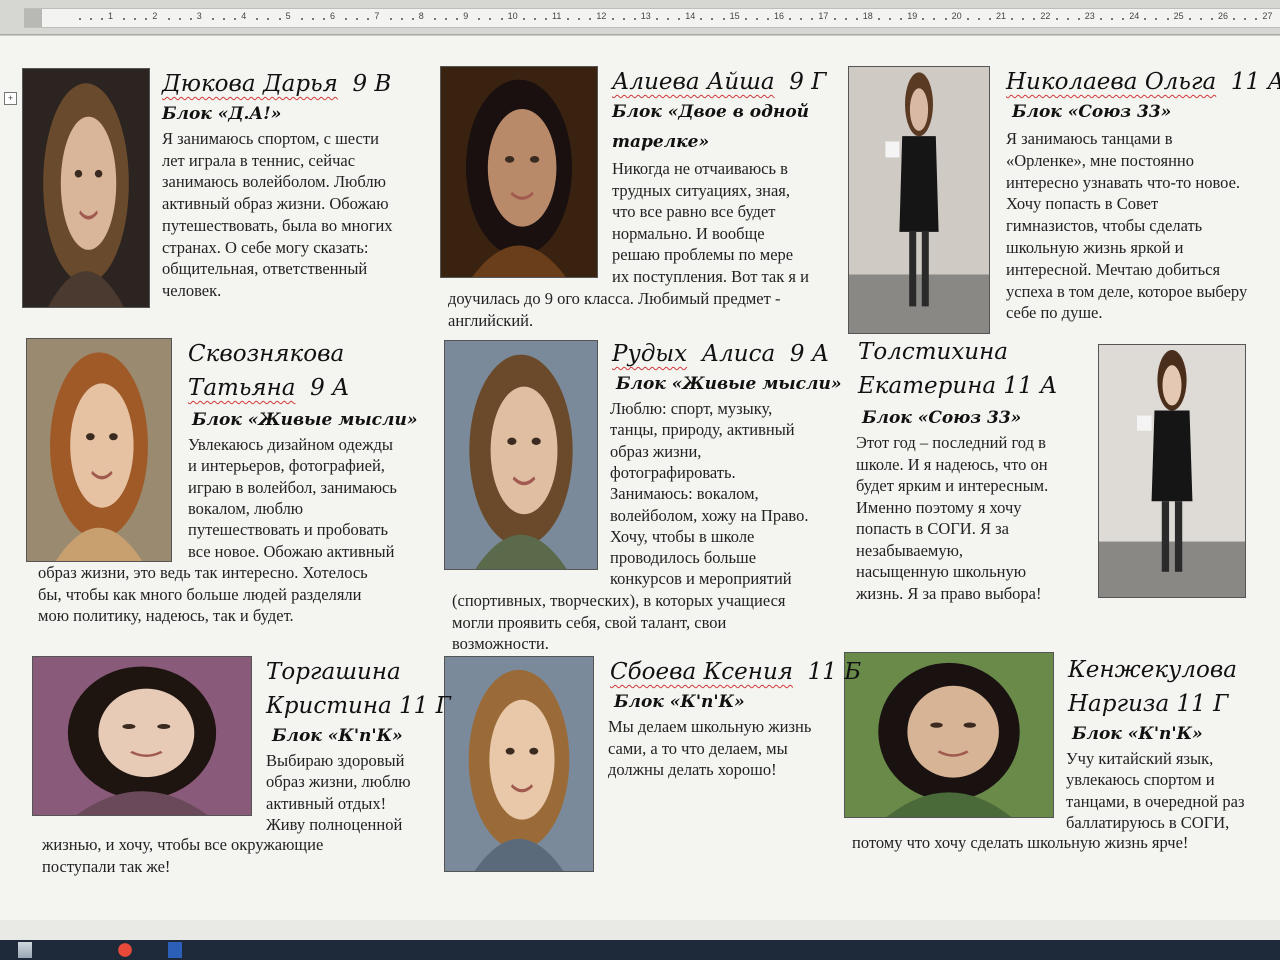  Describe the element at coordinates (329, 706) in the screenshot. I see `student-name-part: Кристина` at that location.